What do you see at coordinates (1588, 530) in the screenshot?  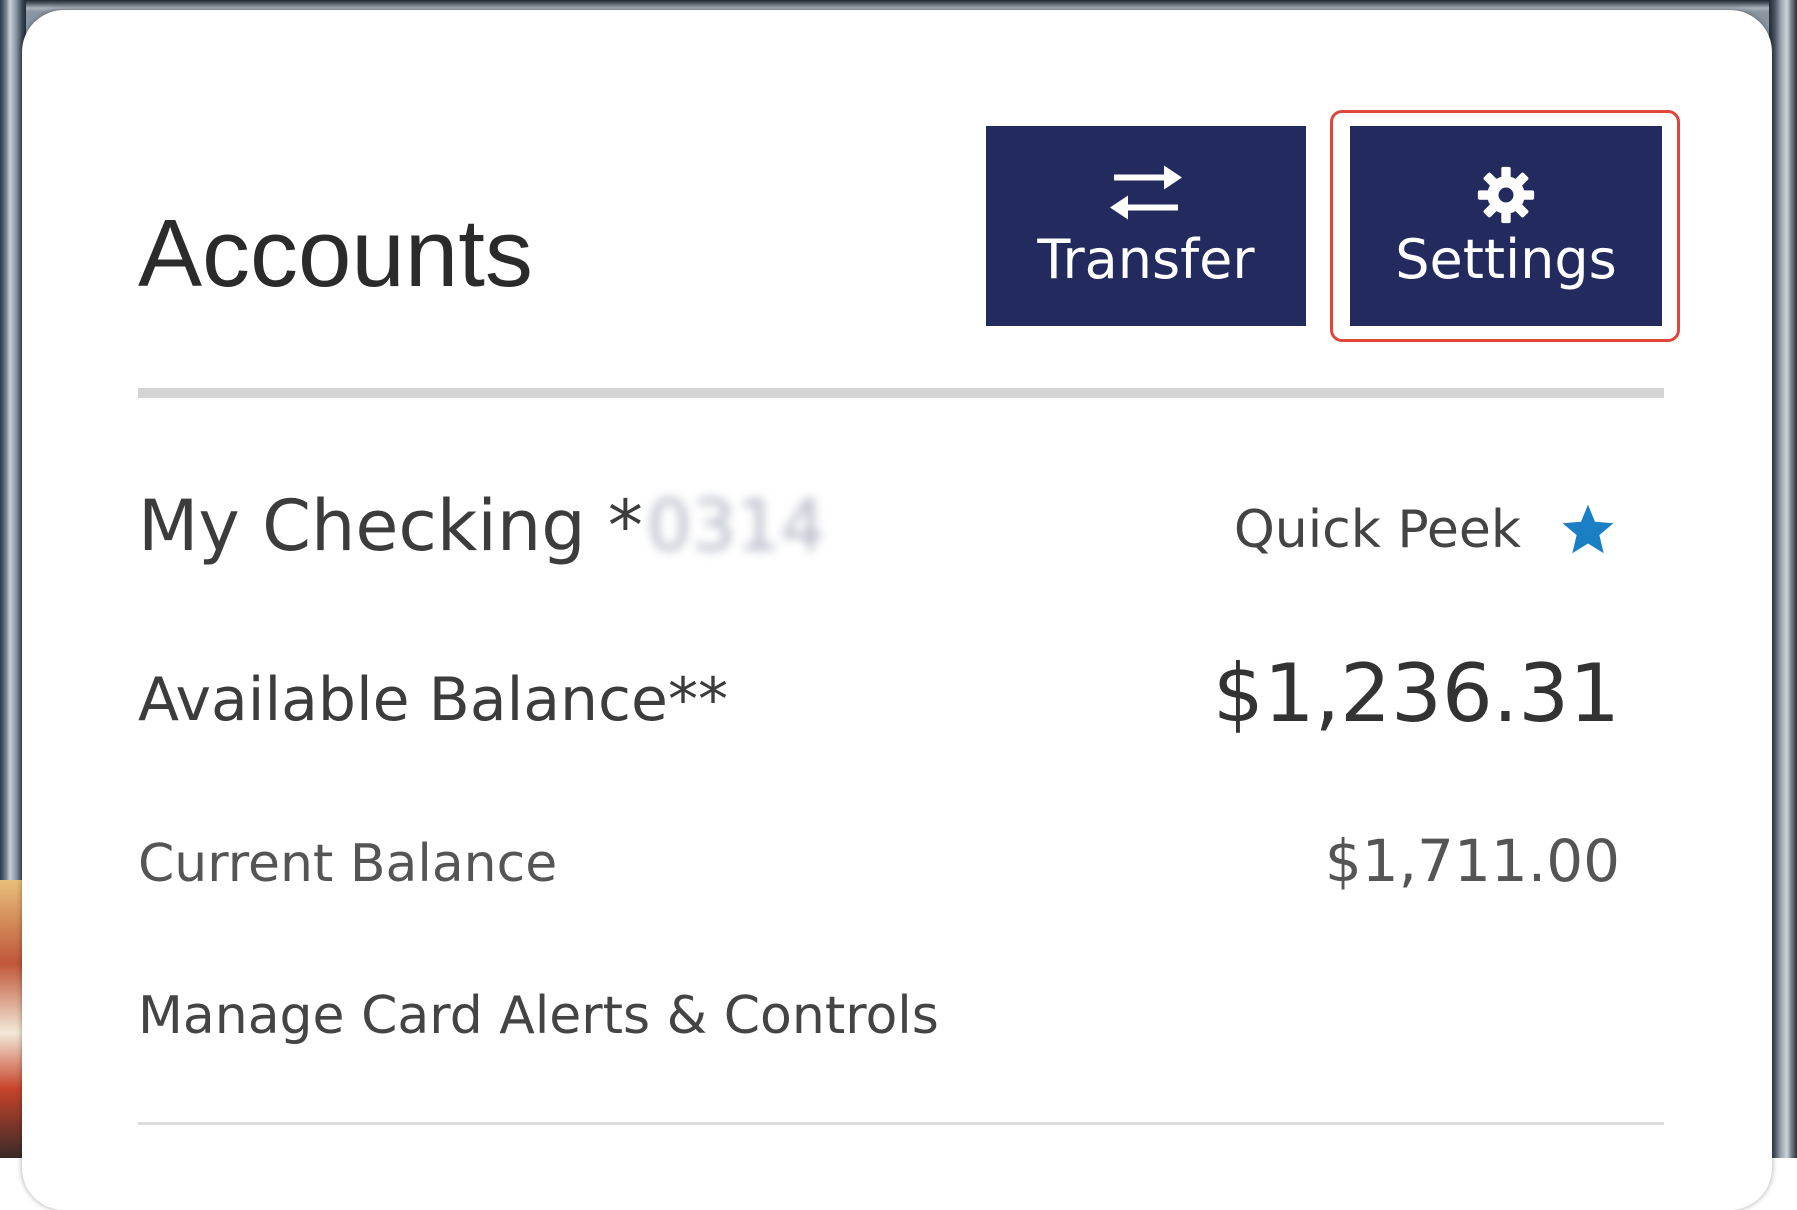 I see `star-icon` at bounding box center [1588, 530].